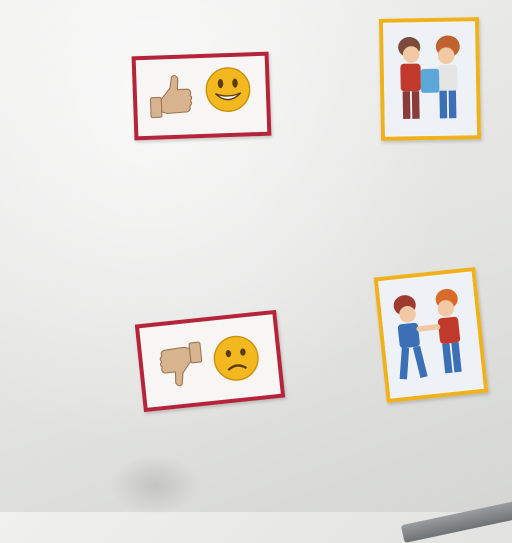 Image resolution: width=512 pixels, height=543 pixels. Describe the element at coordinates (155, 485) in the screenshot. I see `shadow` at that location.